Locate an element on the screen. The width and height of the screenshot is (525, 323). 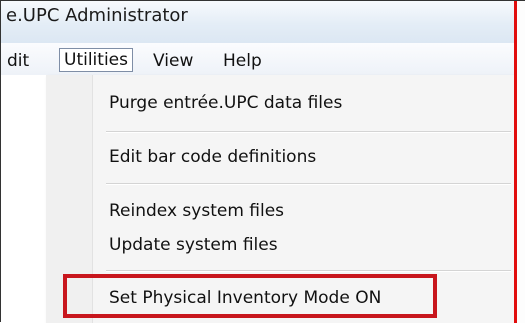
right-margin is located at coordinates (521, 162).